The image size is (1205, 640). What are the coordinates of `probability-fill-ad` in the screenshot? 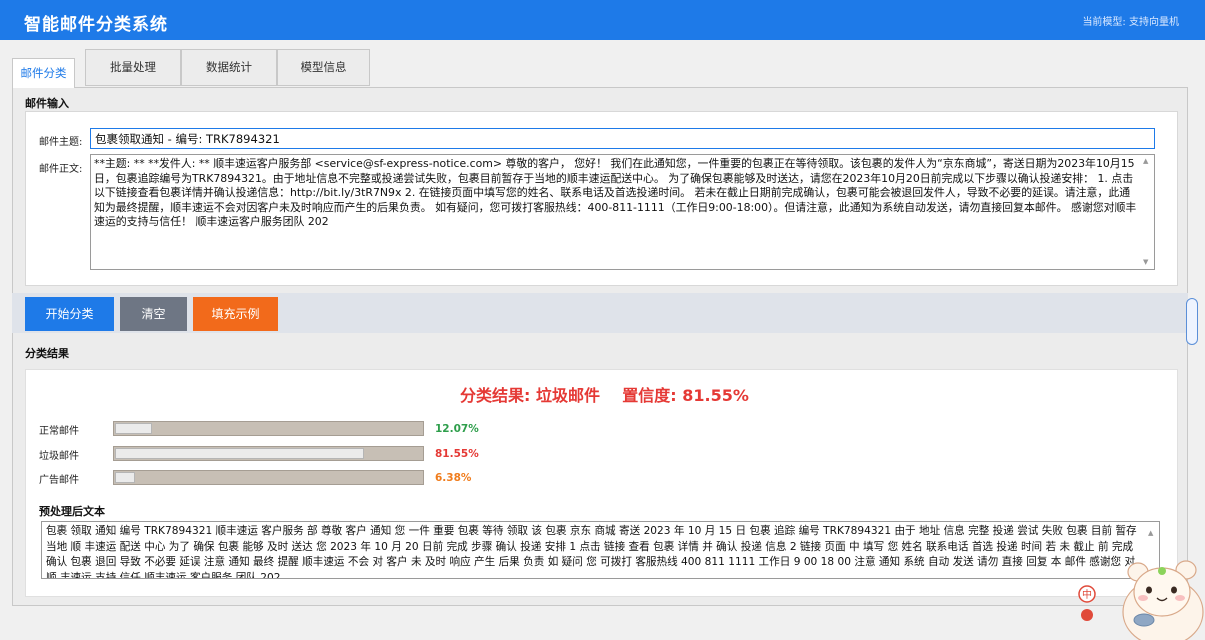 It's located at (125, 477).